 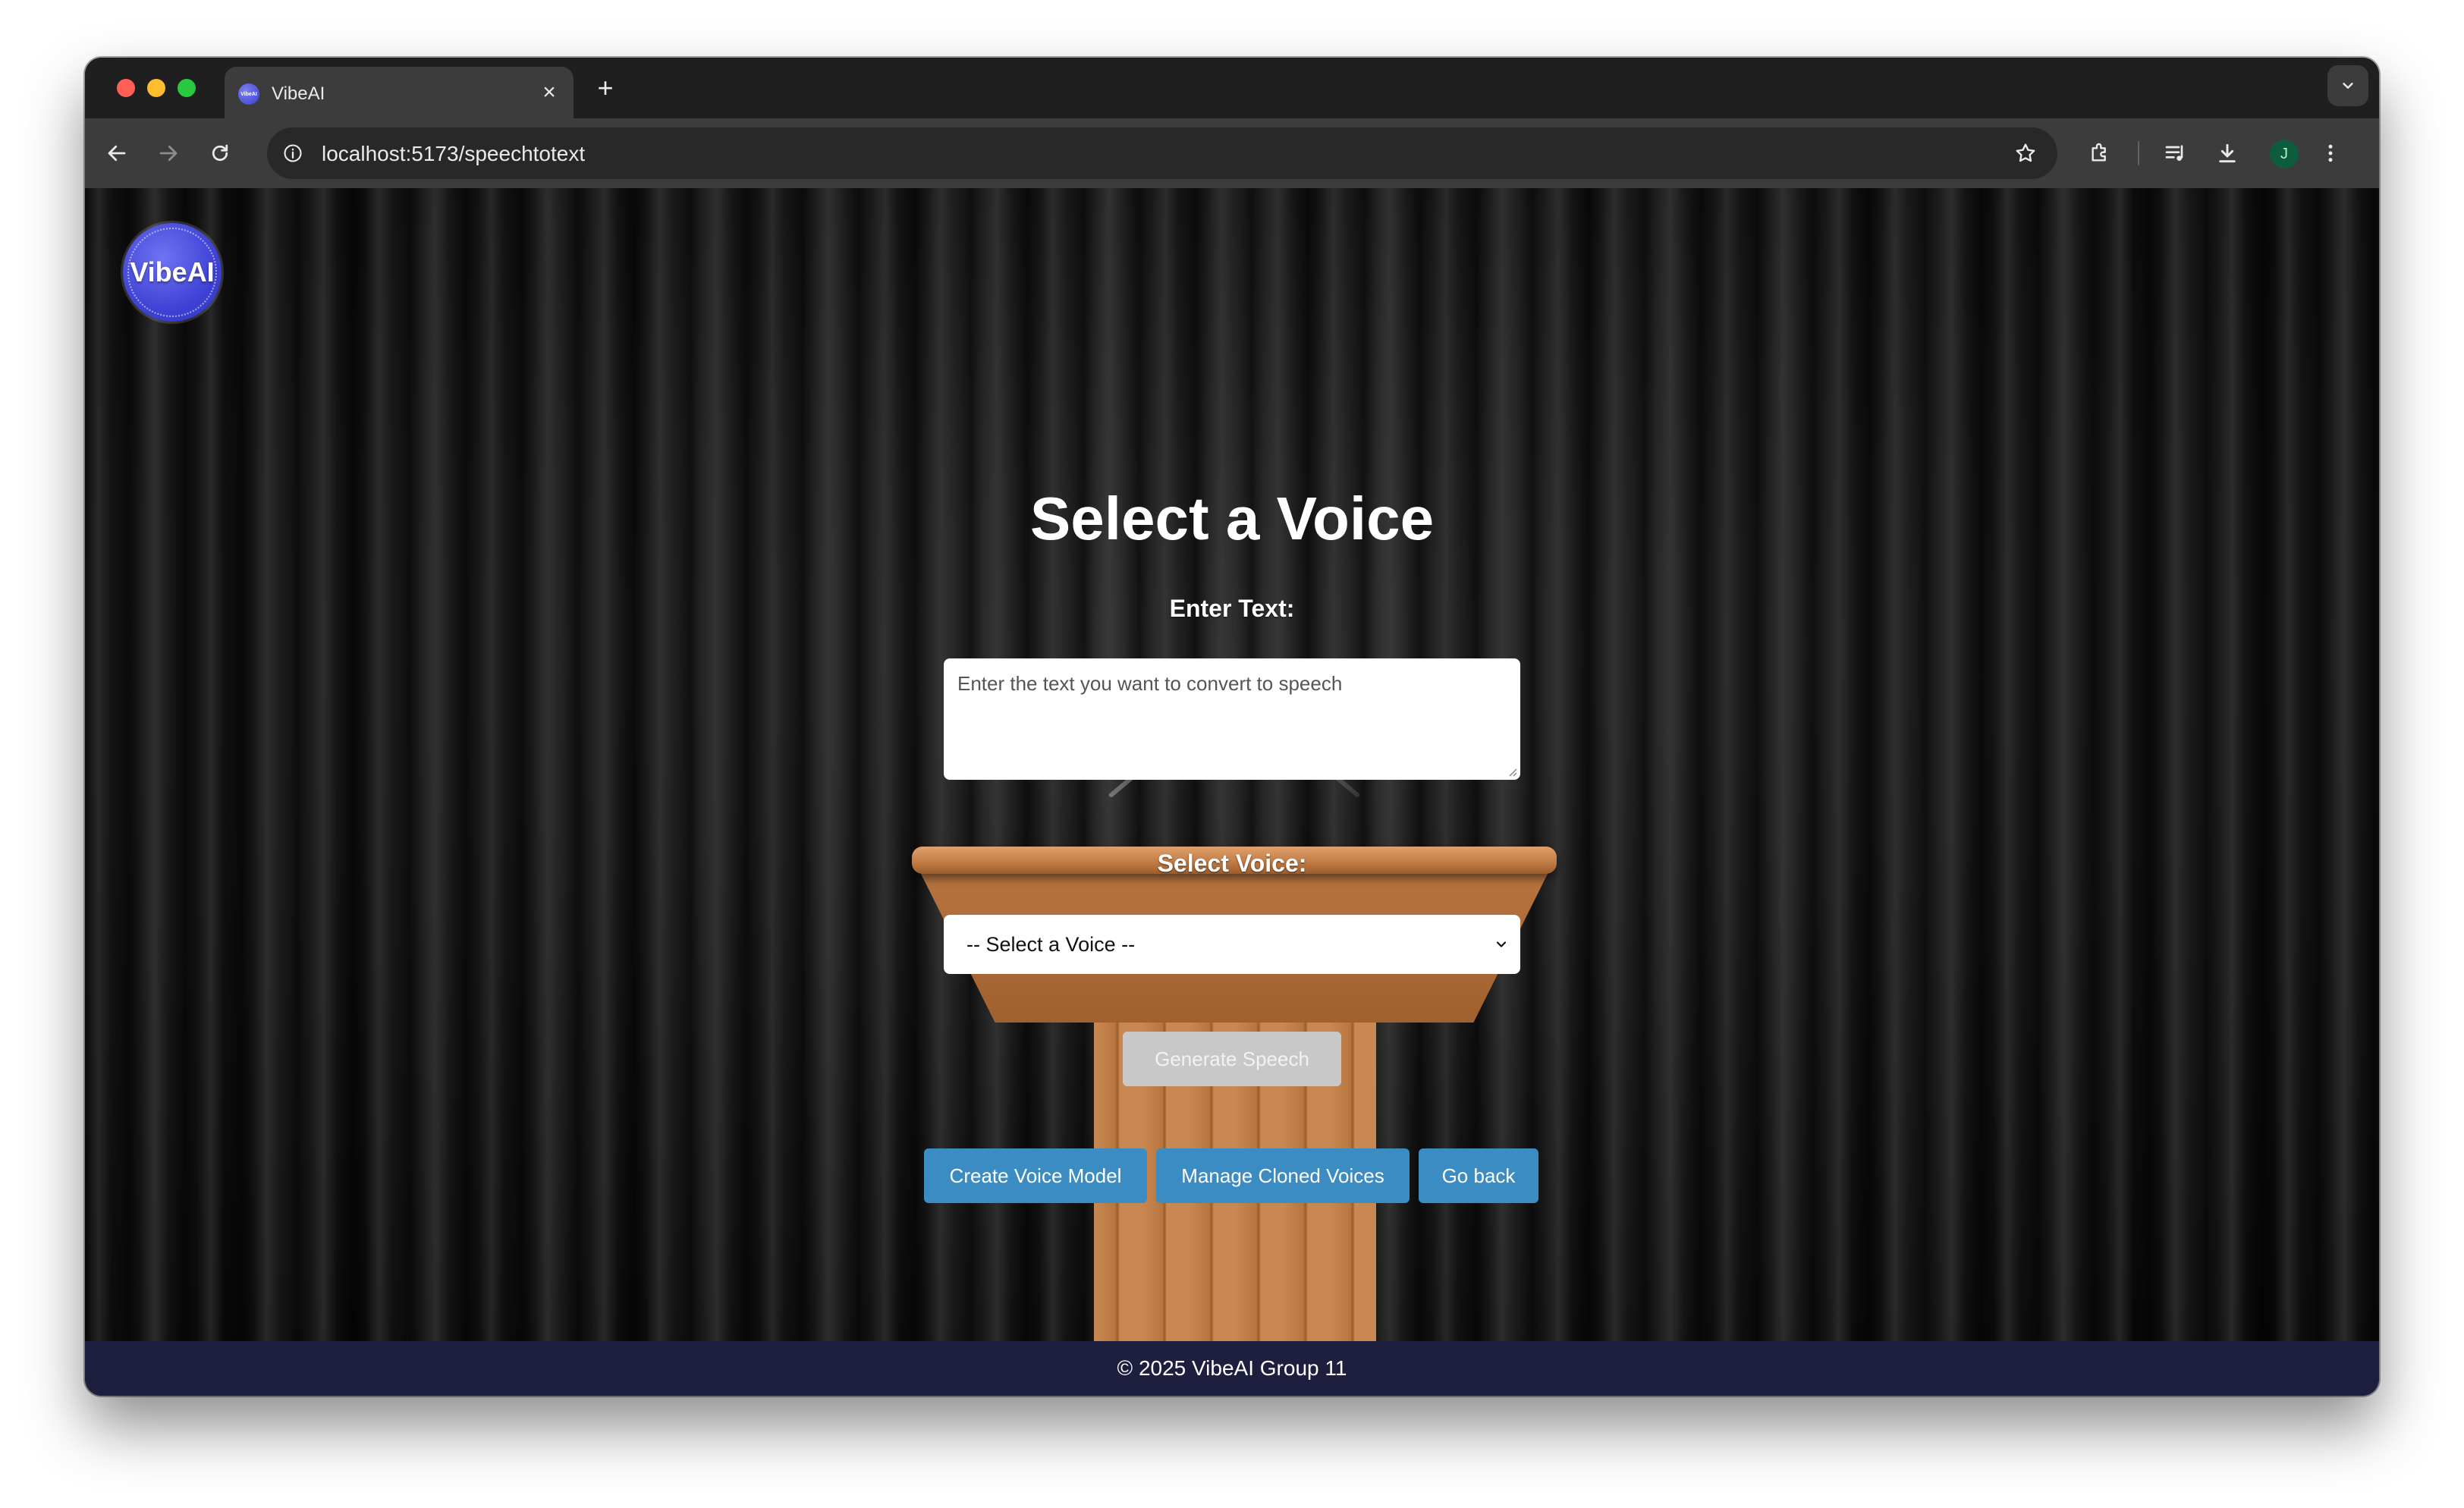 What do you see at coordinates (1232, 1368) in the screenshot?
I see `page-footer: © 2025 VibeAI Group 11` at bounding box center [1232, 1368].